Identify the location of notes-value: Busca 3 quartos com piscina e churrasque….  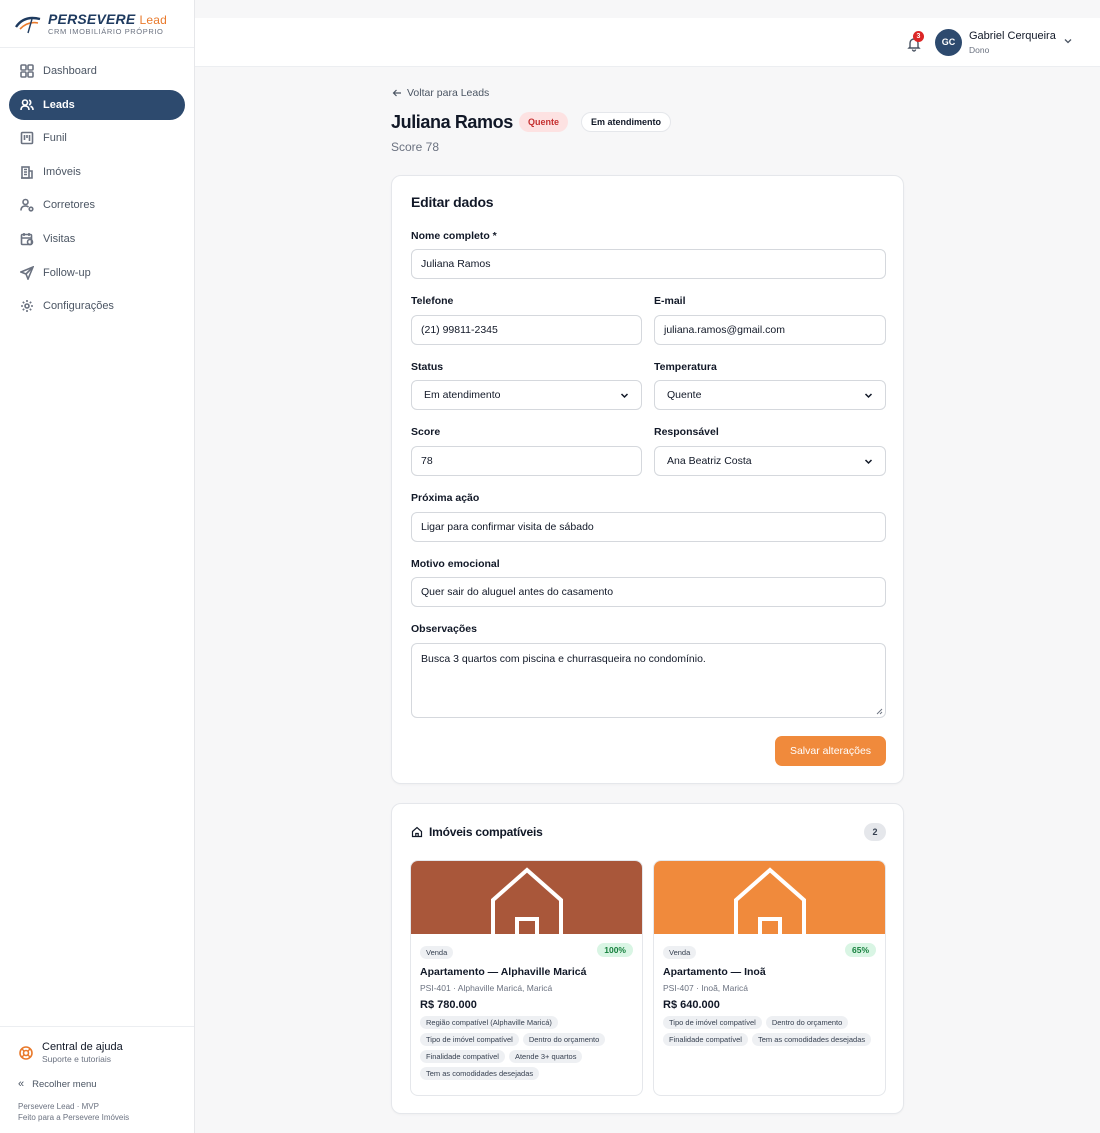
(563, 659).